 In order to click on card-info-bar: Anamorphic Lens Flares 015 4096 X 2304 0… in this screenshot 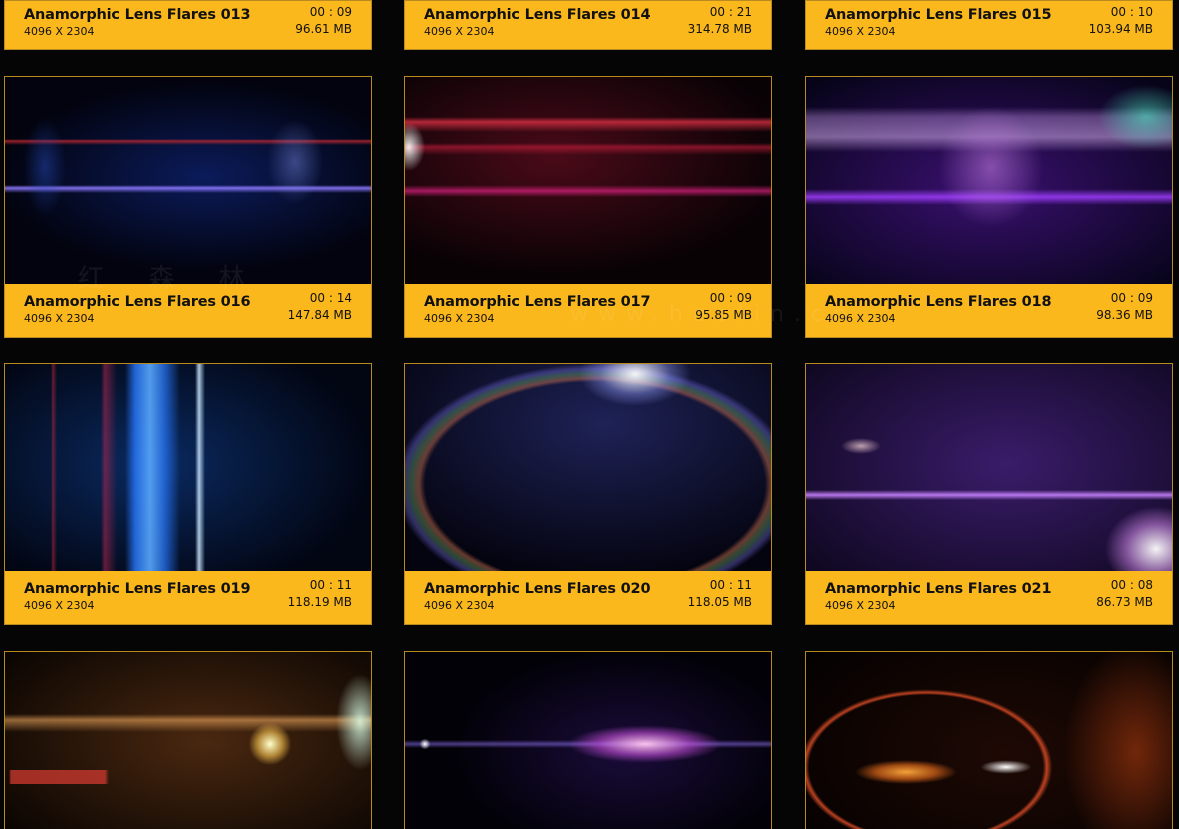, I will do `click(989, 25)`.